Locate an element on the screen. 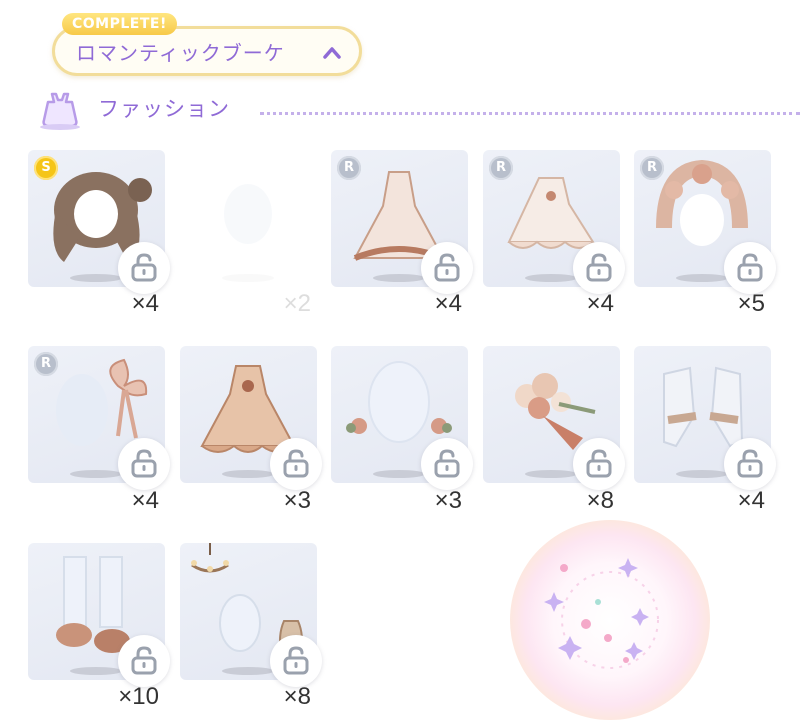 The height and width of the screenshot is (723, 800). item-quantity: ×2 is located at coordinates (297, 303).